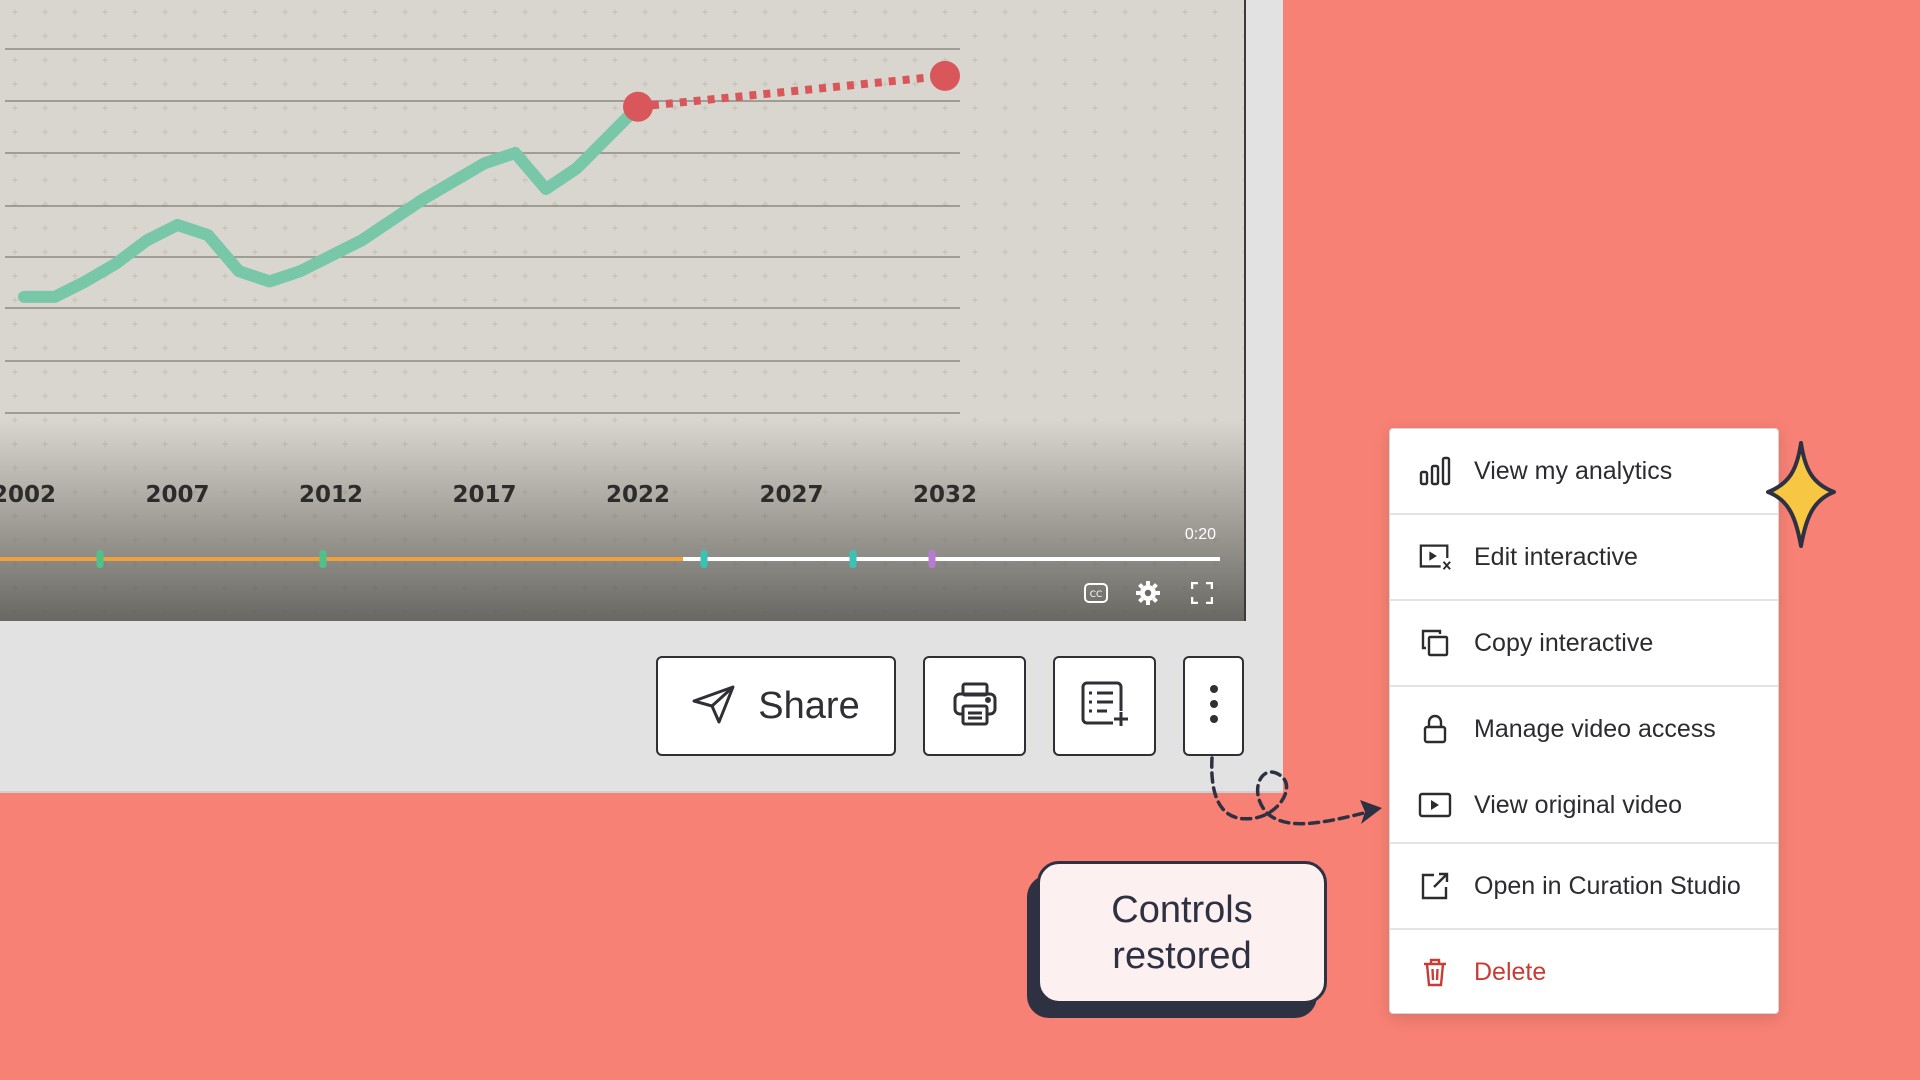  What do you see at coordinates (1148, 593) in the screenshot?
I see `settings-icon` at bounding box center [1148, 593].